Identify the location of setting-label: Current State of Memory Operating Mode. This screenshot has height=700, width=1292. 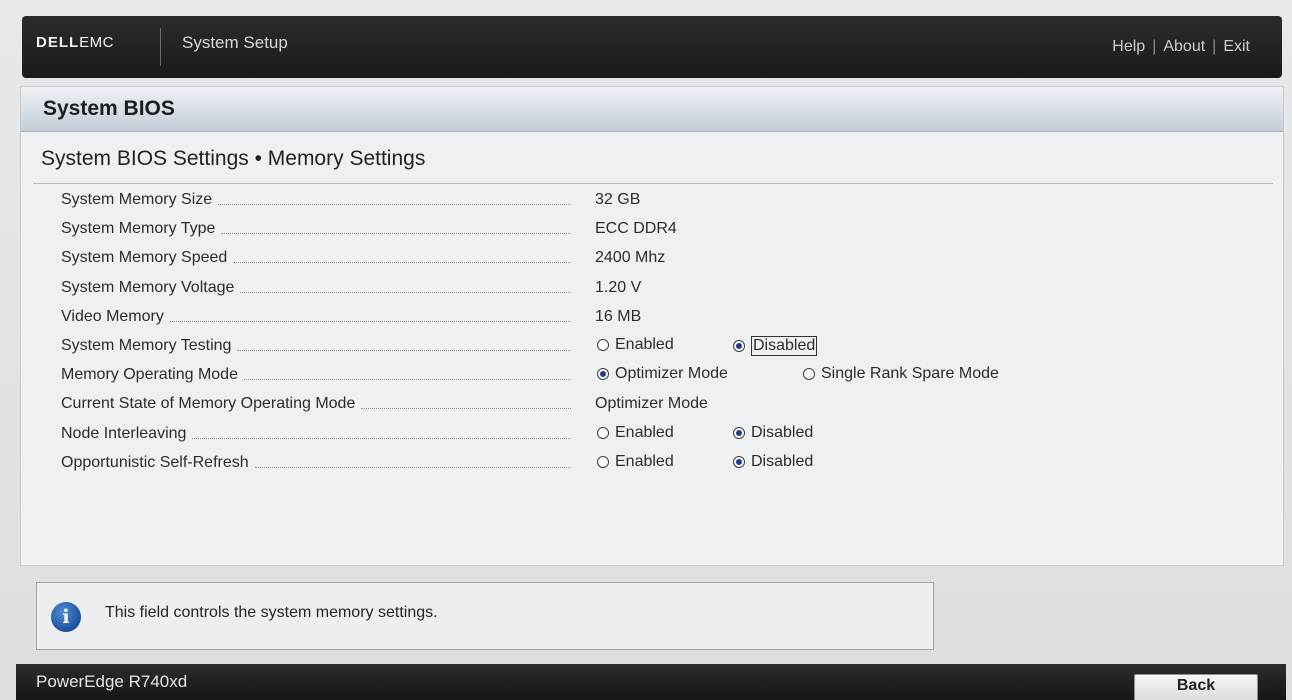
(208, 404).